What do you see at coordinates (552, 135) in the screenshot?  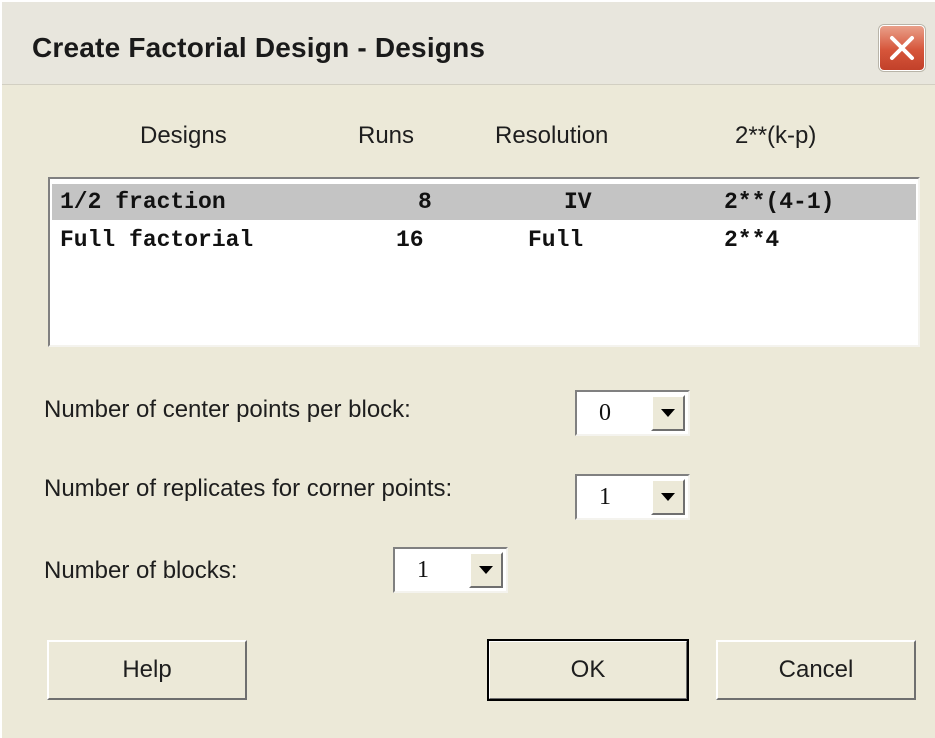 I see `column-header-resolution: Resolution` at bounding box center [552, 135].